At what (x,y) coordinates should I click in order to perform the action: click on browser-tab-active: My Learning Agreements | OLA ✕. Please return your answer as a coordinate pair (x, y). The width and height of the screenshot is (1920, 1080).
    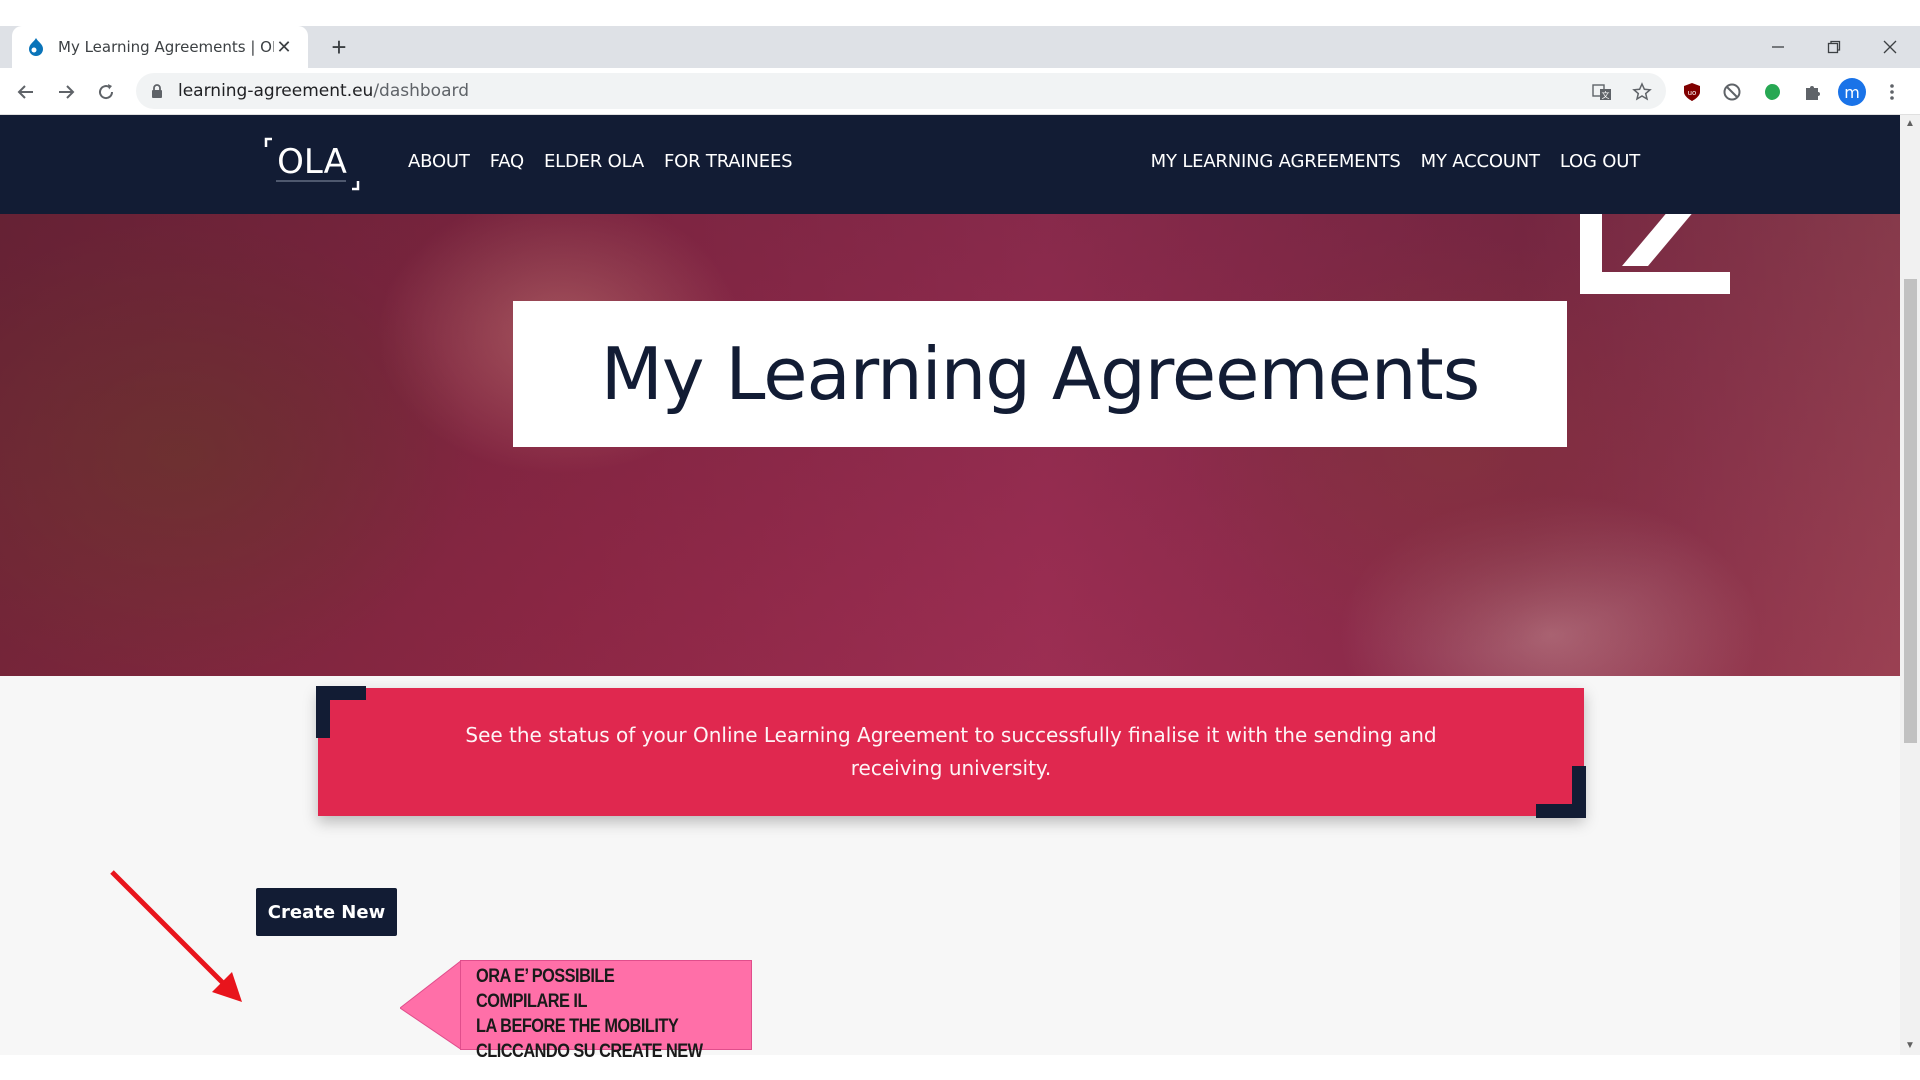
    Looking at the image, I should click on (160, 47).